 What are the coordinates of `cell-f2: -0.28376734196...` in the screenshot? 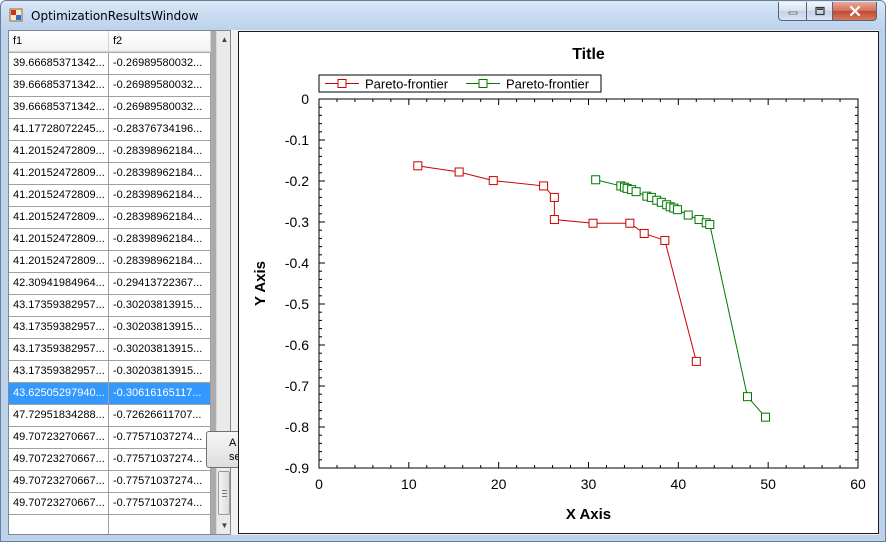 It's located at (160, 129).